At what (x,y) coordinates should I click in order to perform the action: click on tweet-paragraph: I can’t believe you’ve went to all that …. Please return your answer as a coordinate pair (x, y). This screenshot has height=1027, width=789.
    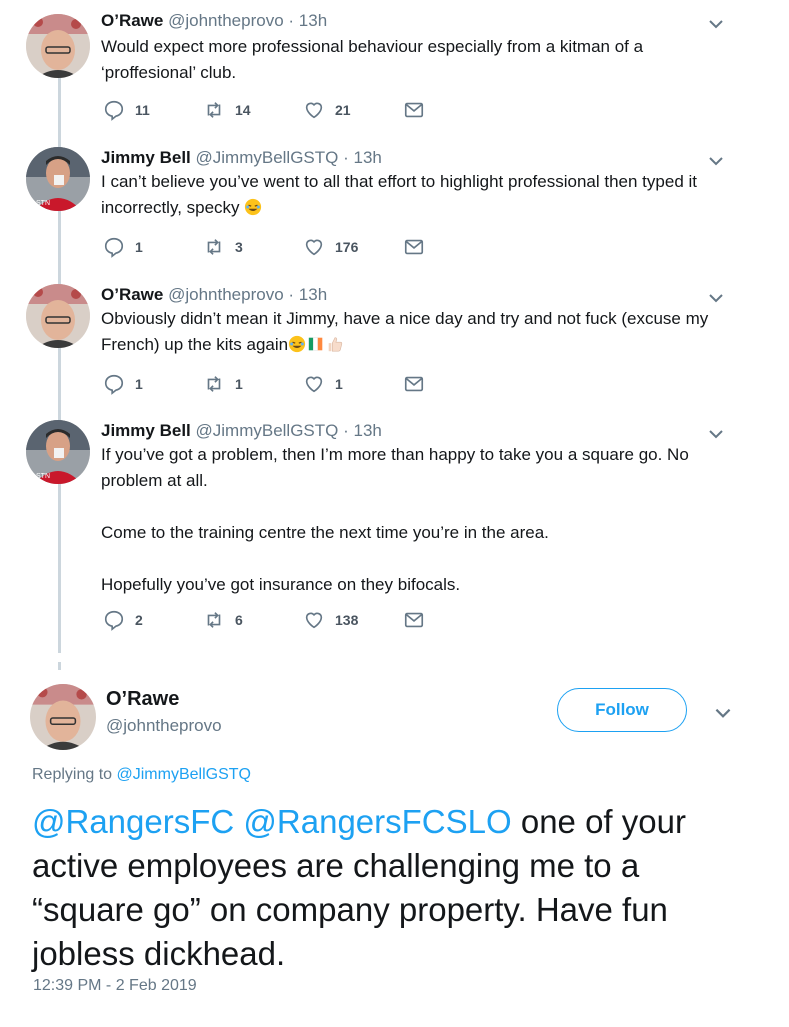
    Looking at the image, I should click on (421, 195).